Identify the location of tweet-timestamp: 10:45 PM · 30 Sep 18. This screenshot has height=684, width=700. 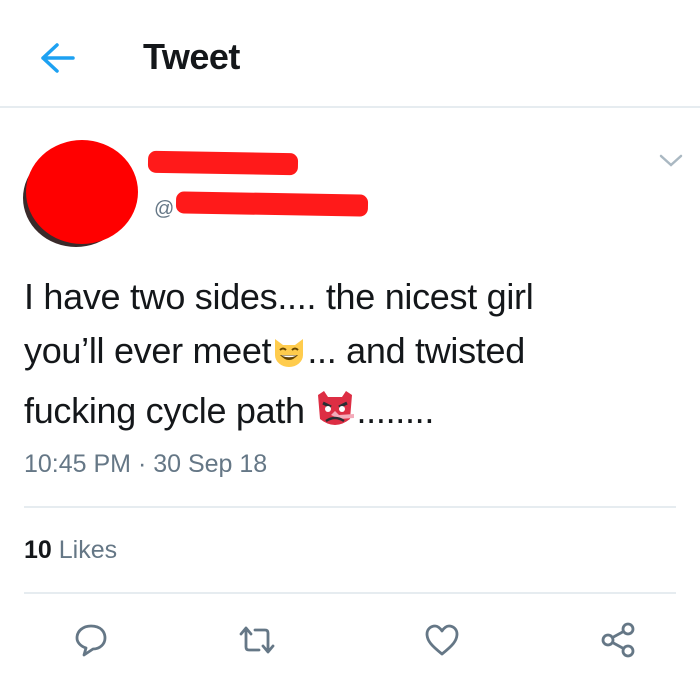
(145, 464).